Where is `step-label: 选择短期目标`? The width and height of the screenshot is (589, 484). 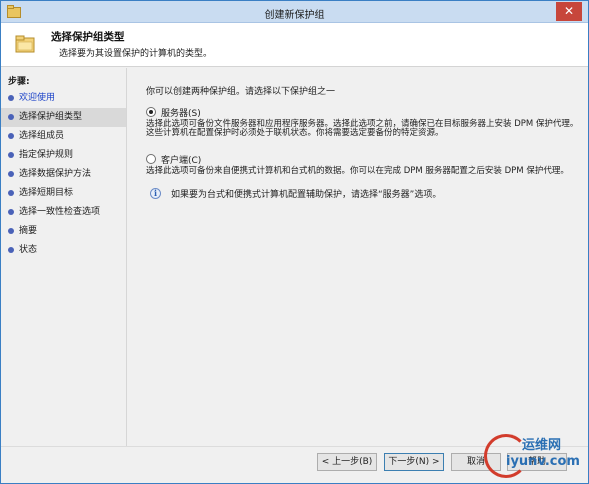
step-label: 选择短期目标 is located at coordinates (46, 193).